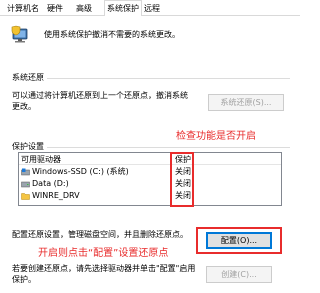  What do you see at coordinates (29, 146) in the screenshot?
I see `protection-settings-title: 保护设置` at bounding box center [29, 146].